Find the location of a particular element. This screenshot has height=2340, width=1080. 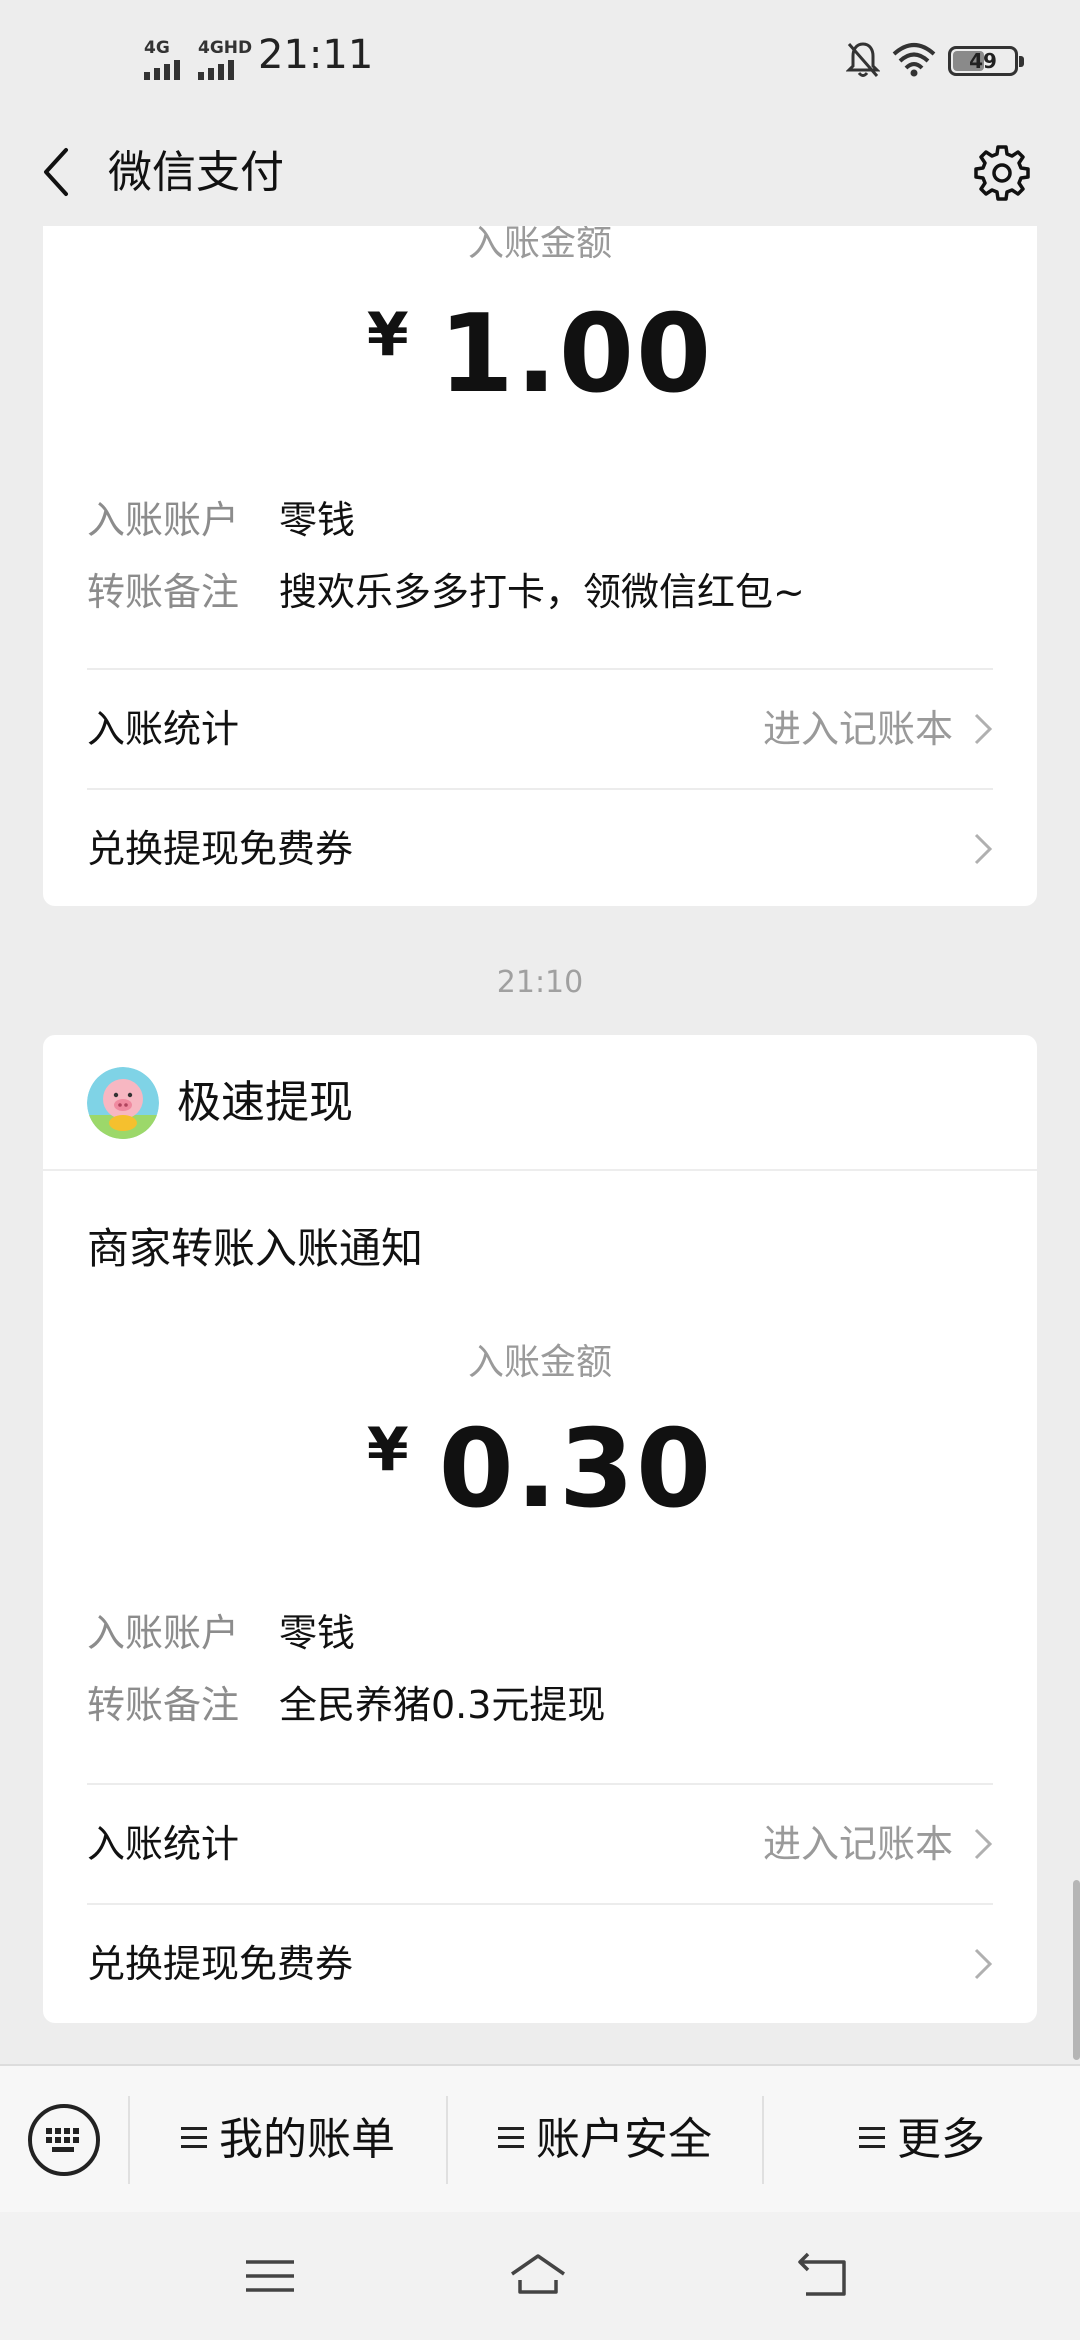

wifi-icon is located at coordinates (914, 60).